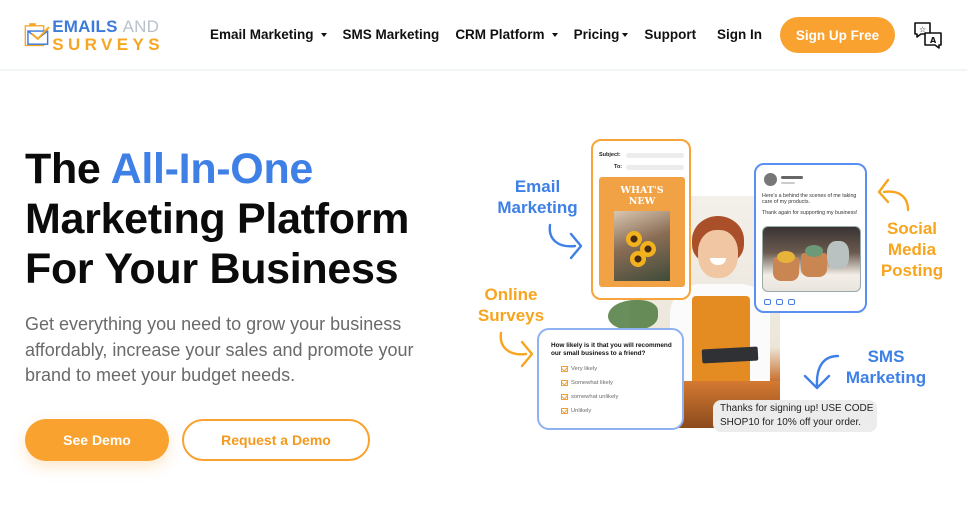  I want to click on plant-leaf-image, so click(633, 315).